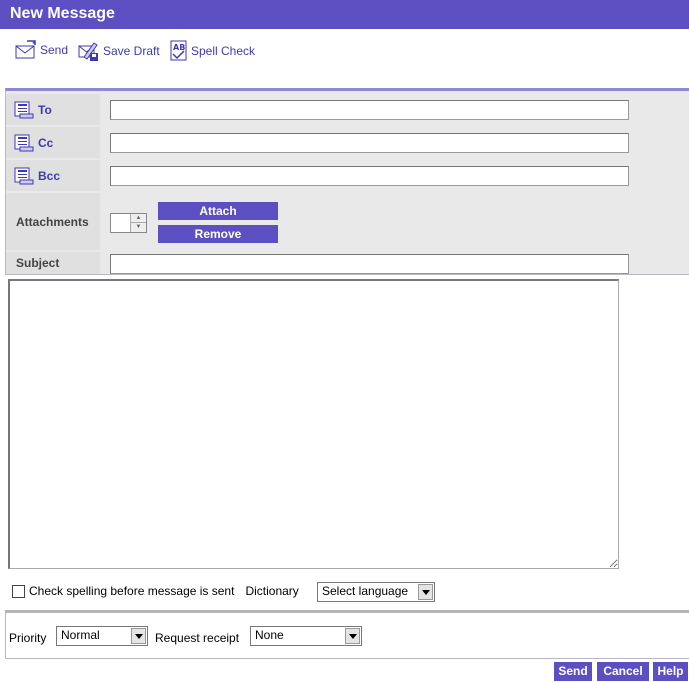 The height and width of the screenshot is (682, 689). I want to click on priority-label: Priority, so click(28, 638).